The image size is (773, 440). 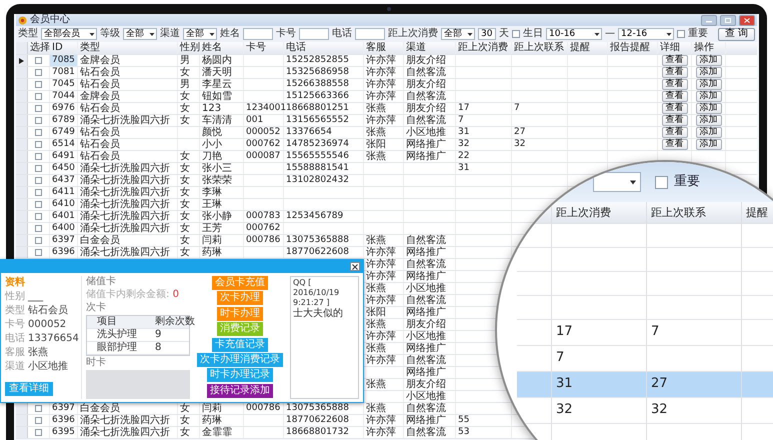 I want to click on table-cell: 刀艳, so click(x=222, y=156).